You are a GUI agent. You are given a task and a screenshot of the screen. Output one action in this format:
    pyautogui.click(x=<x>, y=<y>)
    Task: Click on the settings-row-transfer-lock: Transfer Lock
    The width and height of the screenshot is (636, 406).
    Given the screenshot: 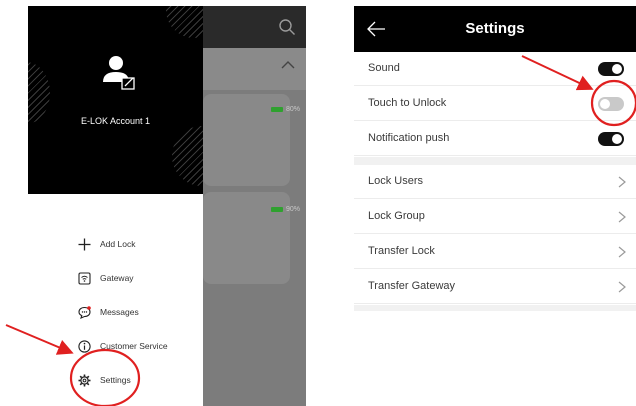 What is the action you would take?
    pyautogui.click(x=495, y=252)
    